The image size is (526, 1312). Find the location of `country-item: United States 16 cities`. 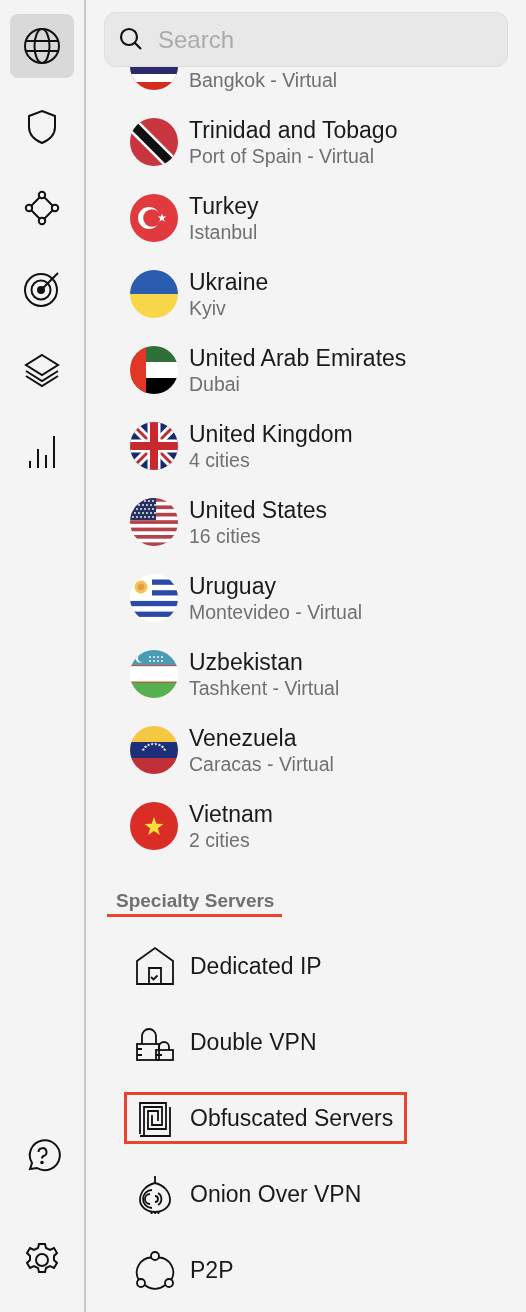

country-item: United States 16 cities is located at coordinates (306, 522).